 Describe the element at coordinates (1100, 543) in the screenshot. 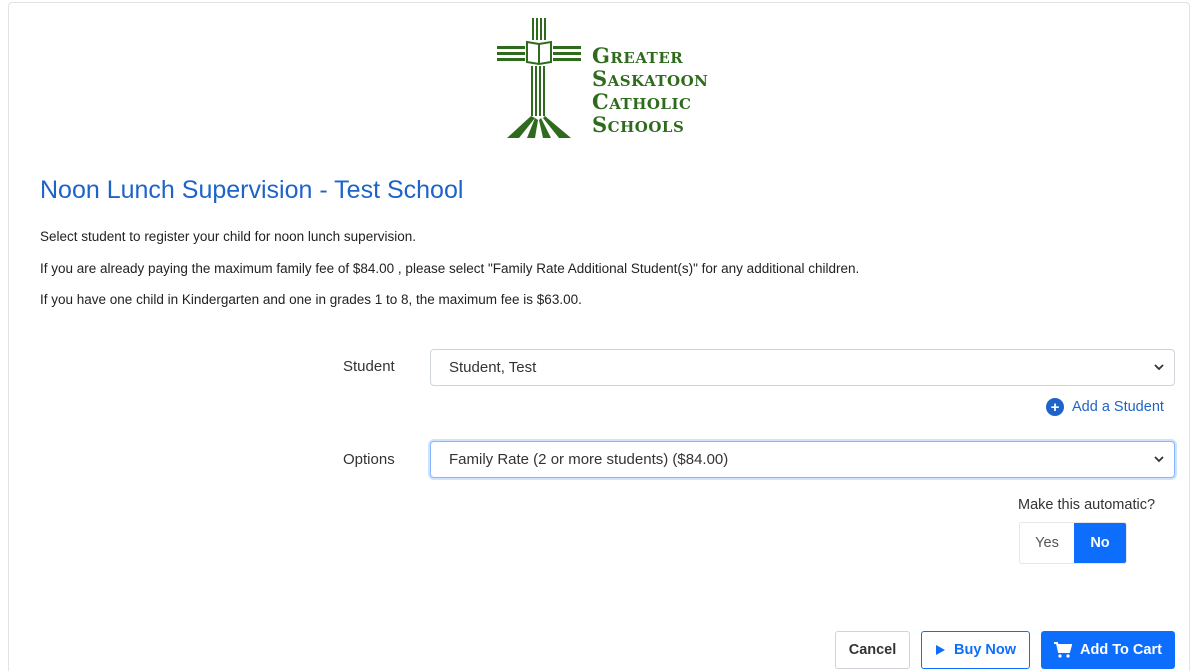

I see `automatic-no-button: No` at that location.